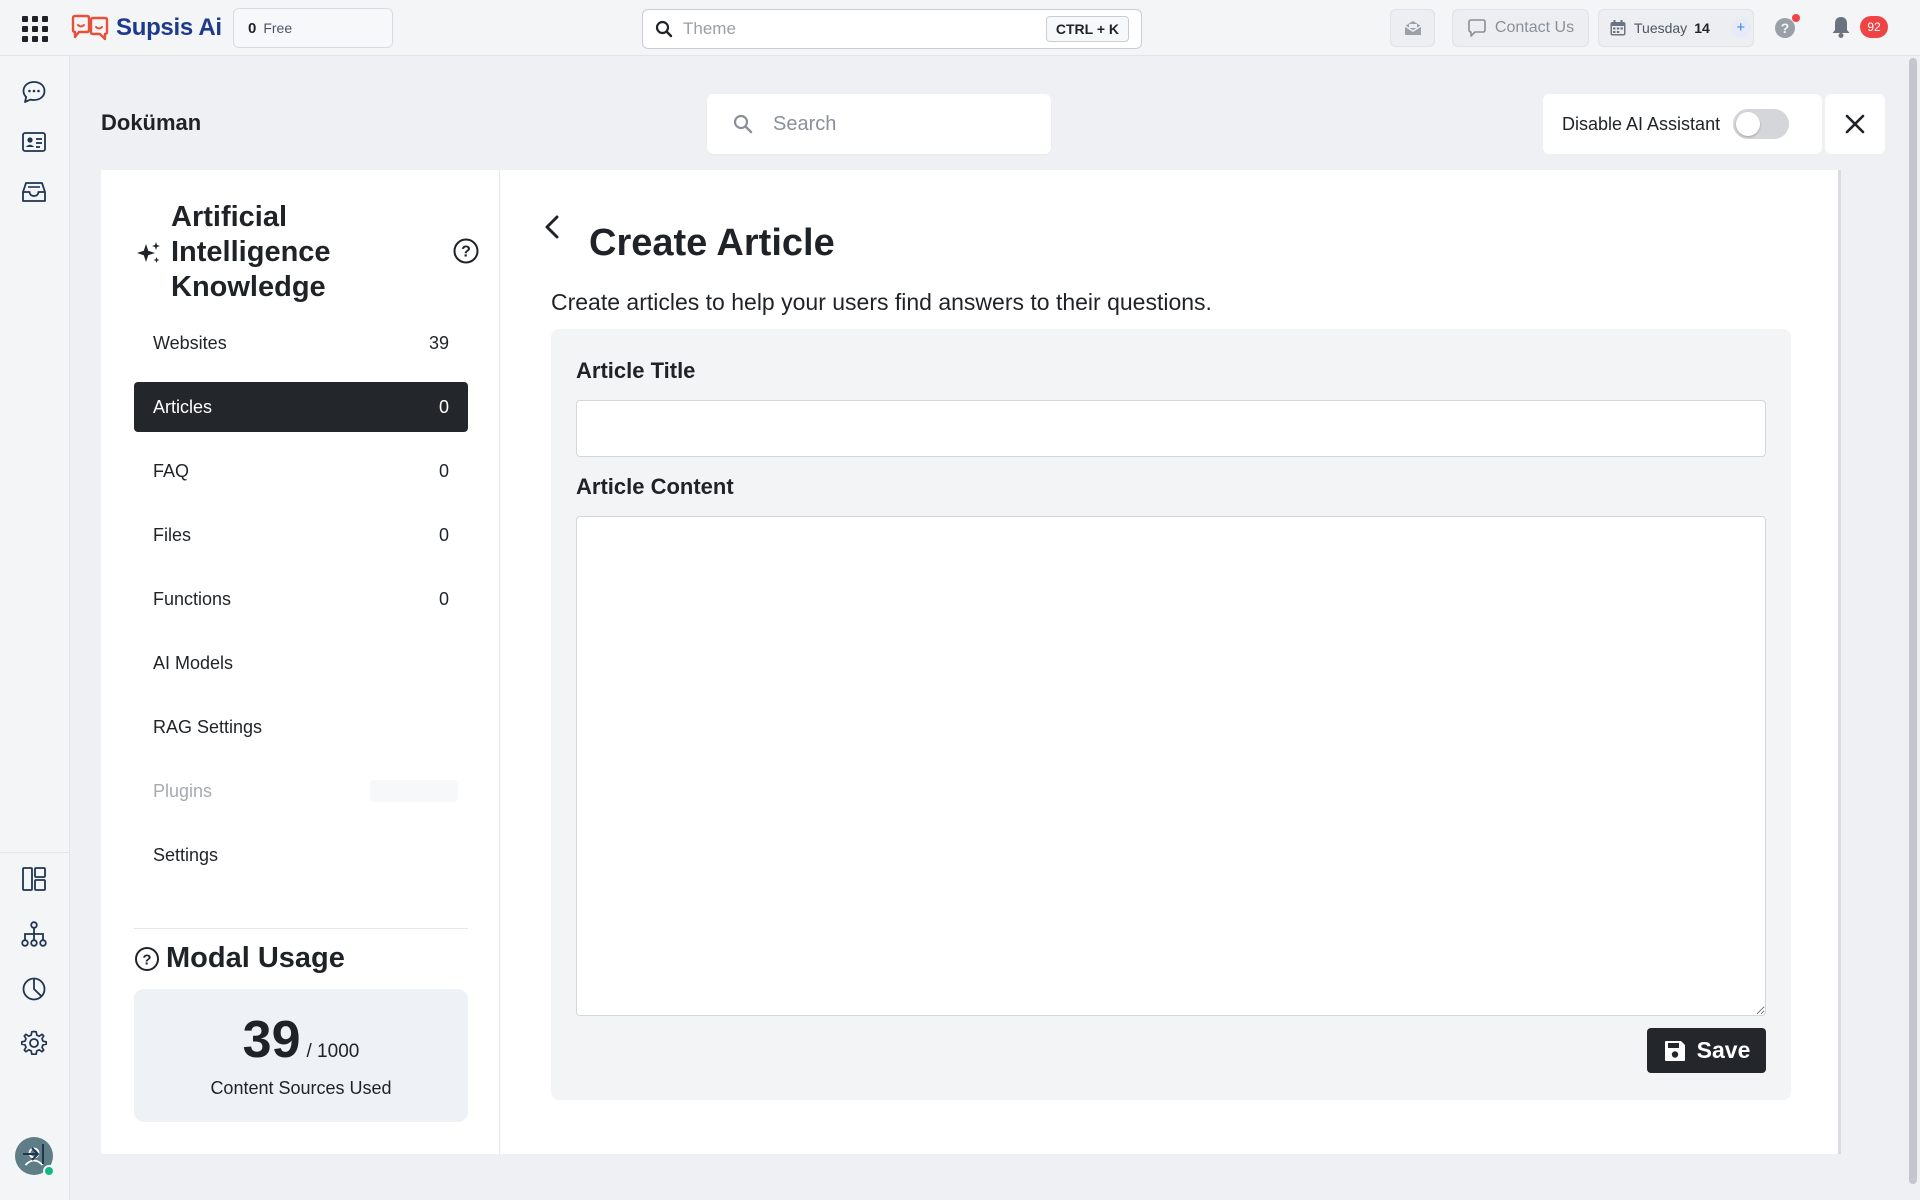  What do you see at coordinates (35, 628) in the screenshot?
I see `left-rail` at bounding box center [35, 628].